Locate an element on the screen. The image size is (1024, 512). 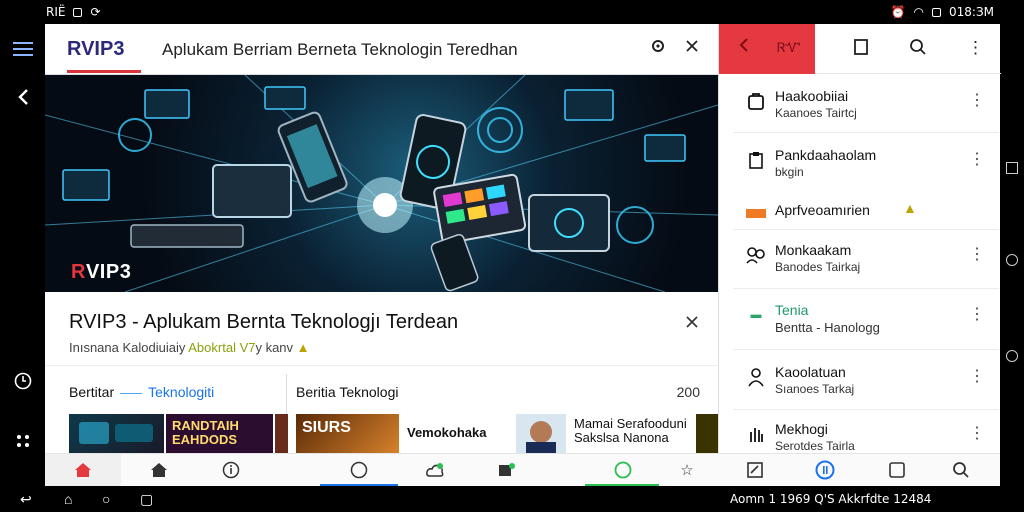
thumbnail-card: Vemokohaka is located at coordinates (457, 433).